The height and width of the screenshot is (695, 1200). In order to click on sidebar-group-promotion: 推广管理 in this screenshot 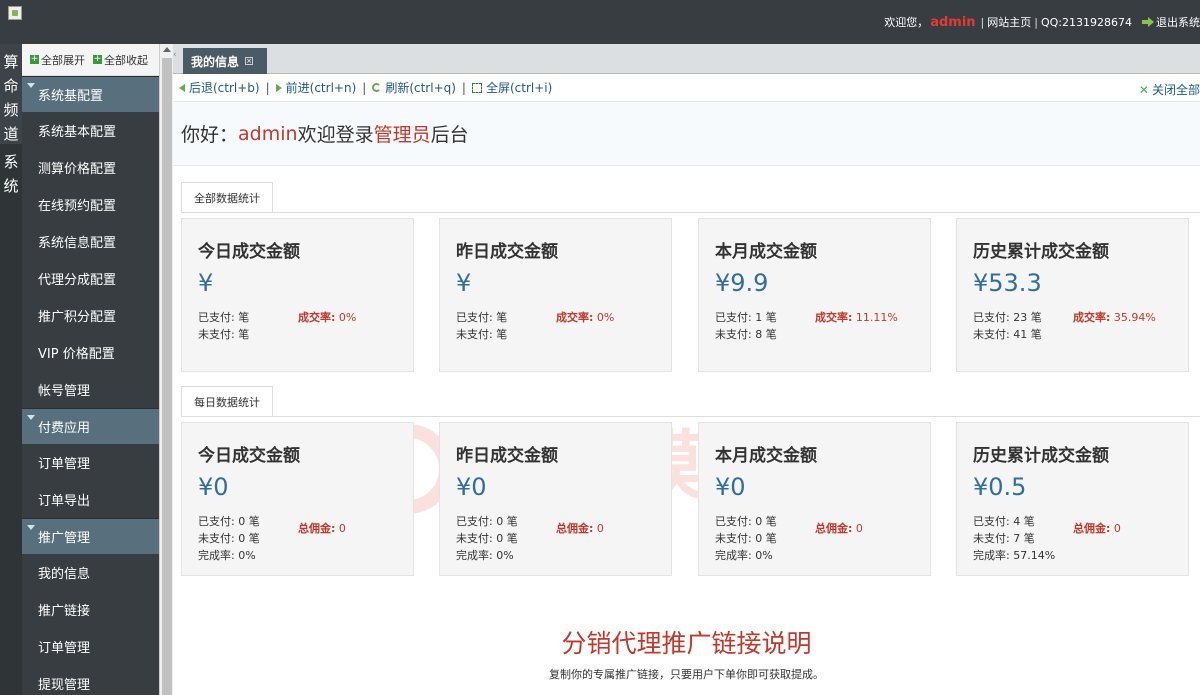, I will do `click(90, 536)`.